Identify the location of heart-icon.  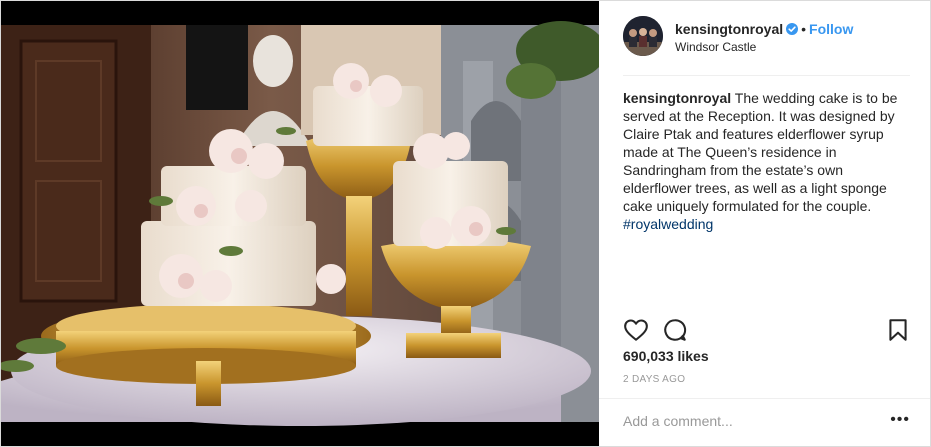
(636, 330).